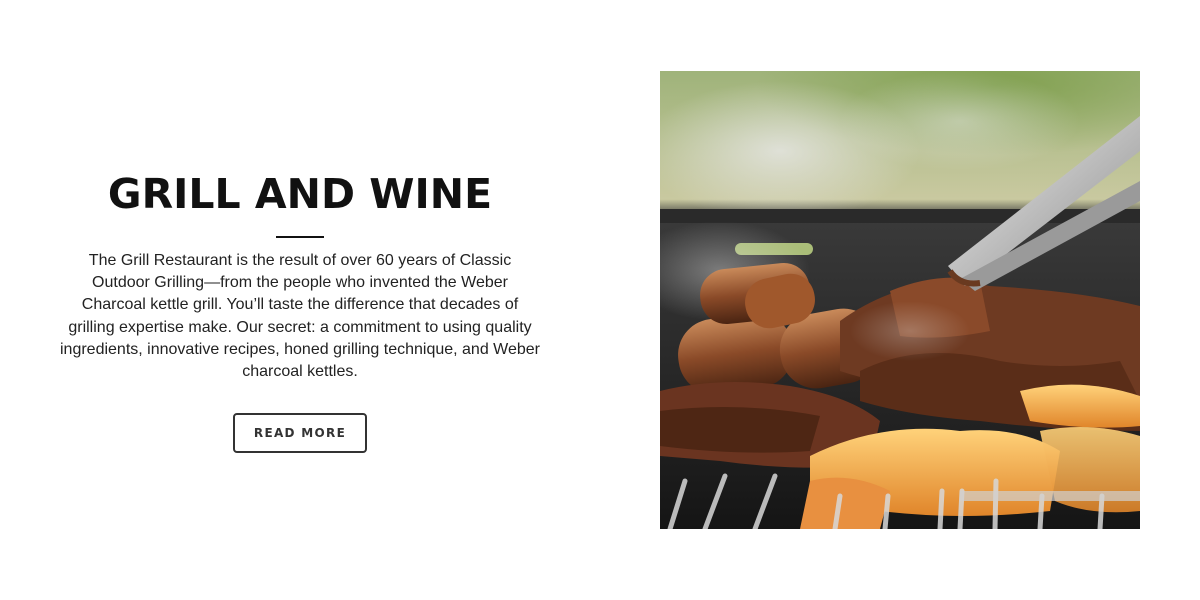  I want to click on feature-title: GRILL AND WINE, so click(300, 194).